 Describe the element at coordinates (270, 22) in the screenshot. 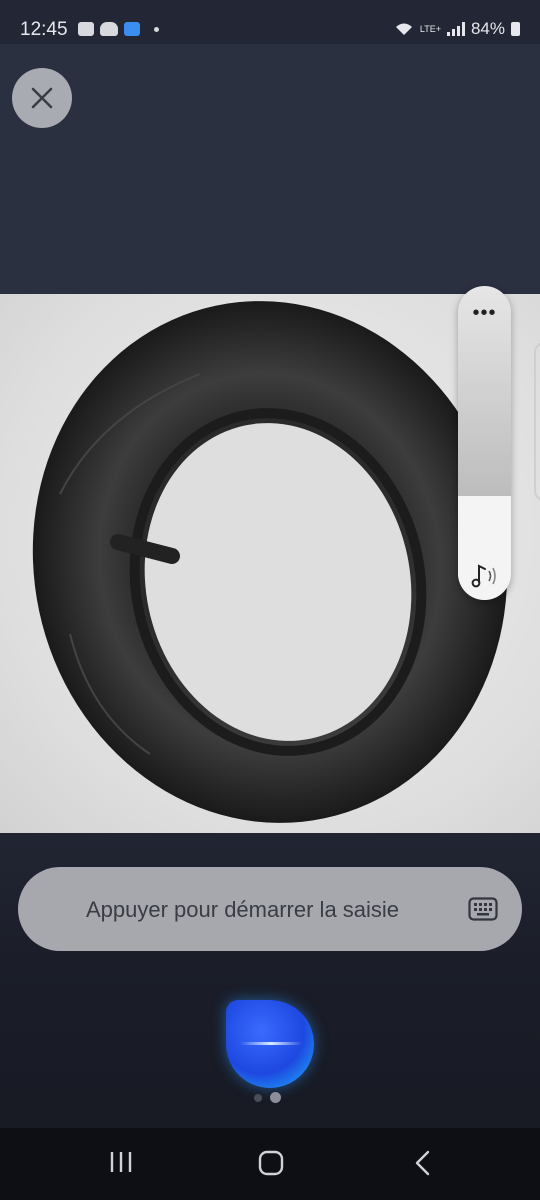

I see `status-bar: 12:45 LTE+ 84%` at that location.